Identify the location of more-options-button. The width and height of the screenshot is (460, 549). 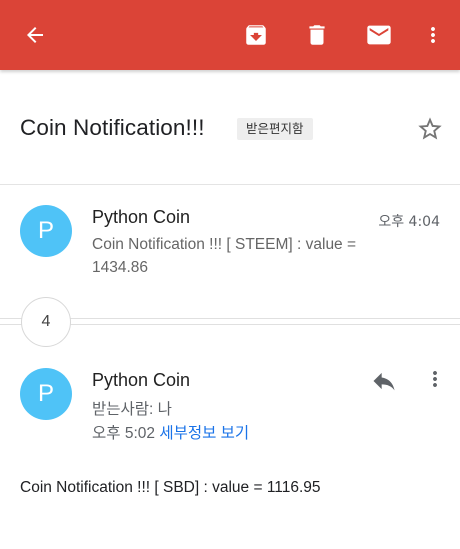
(433, 35).